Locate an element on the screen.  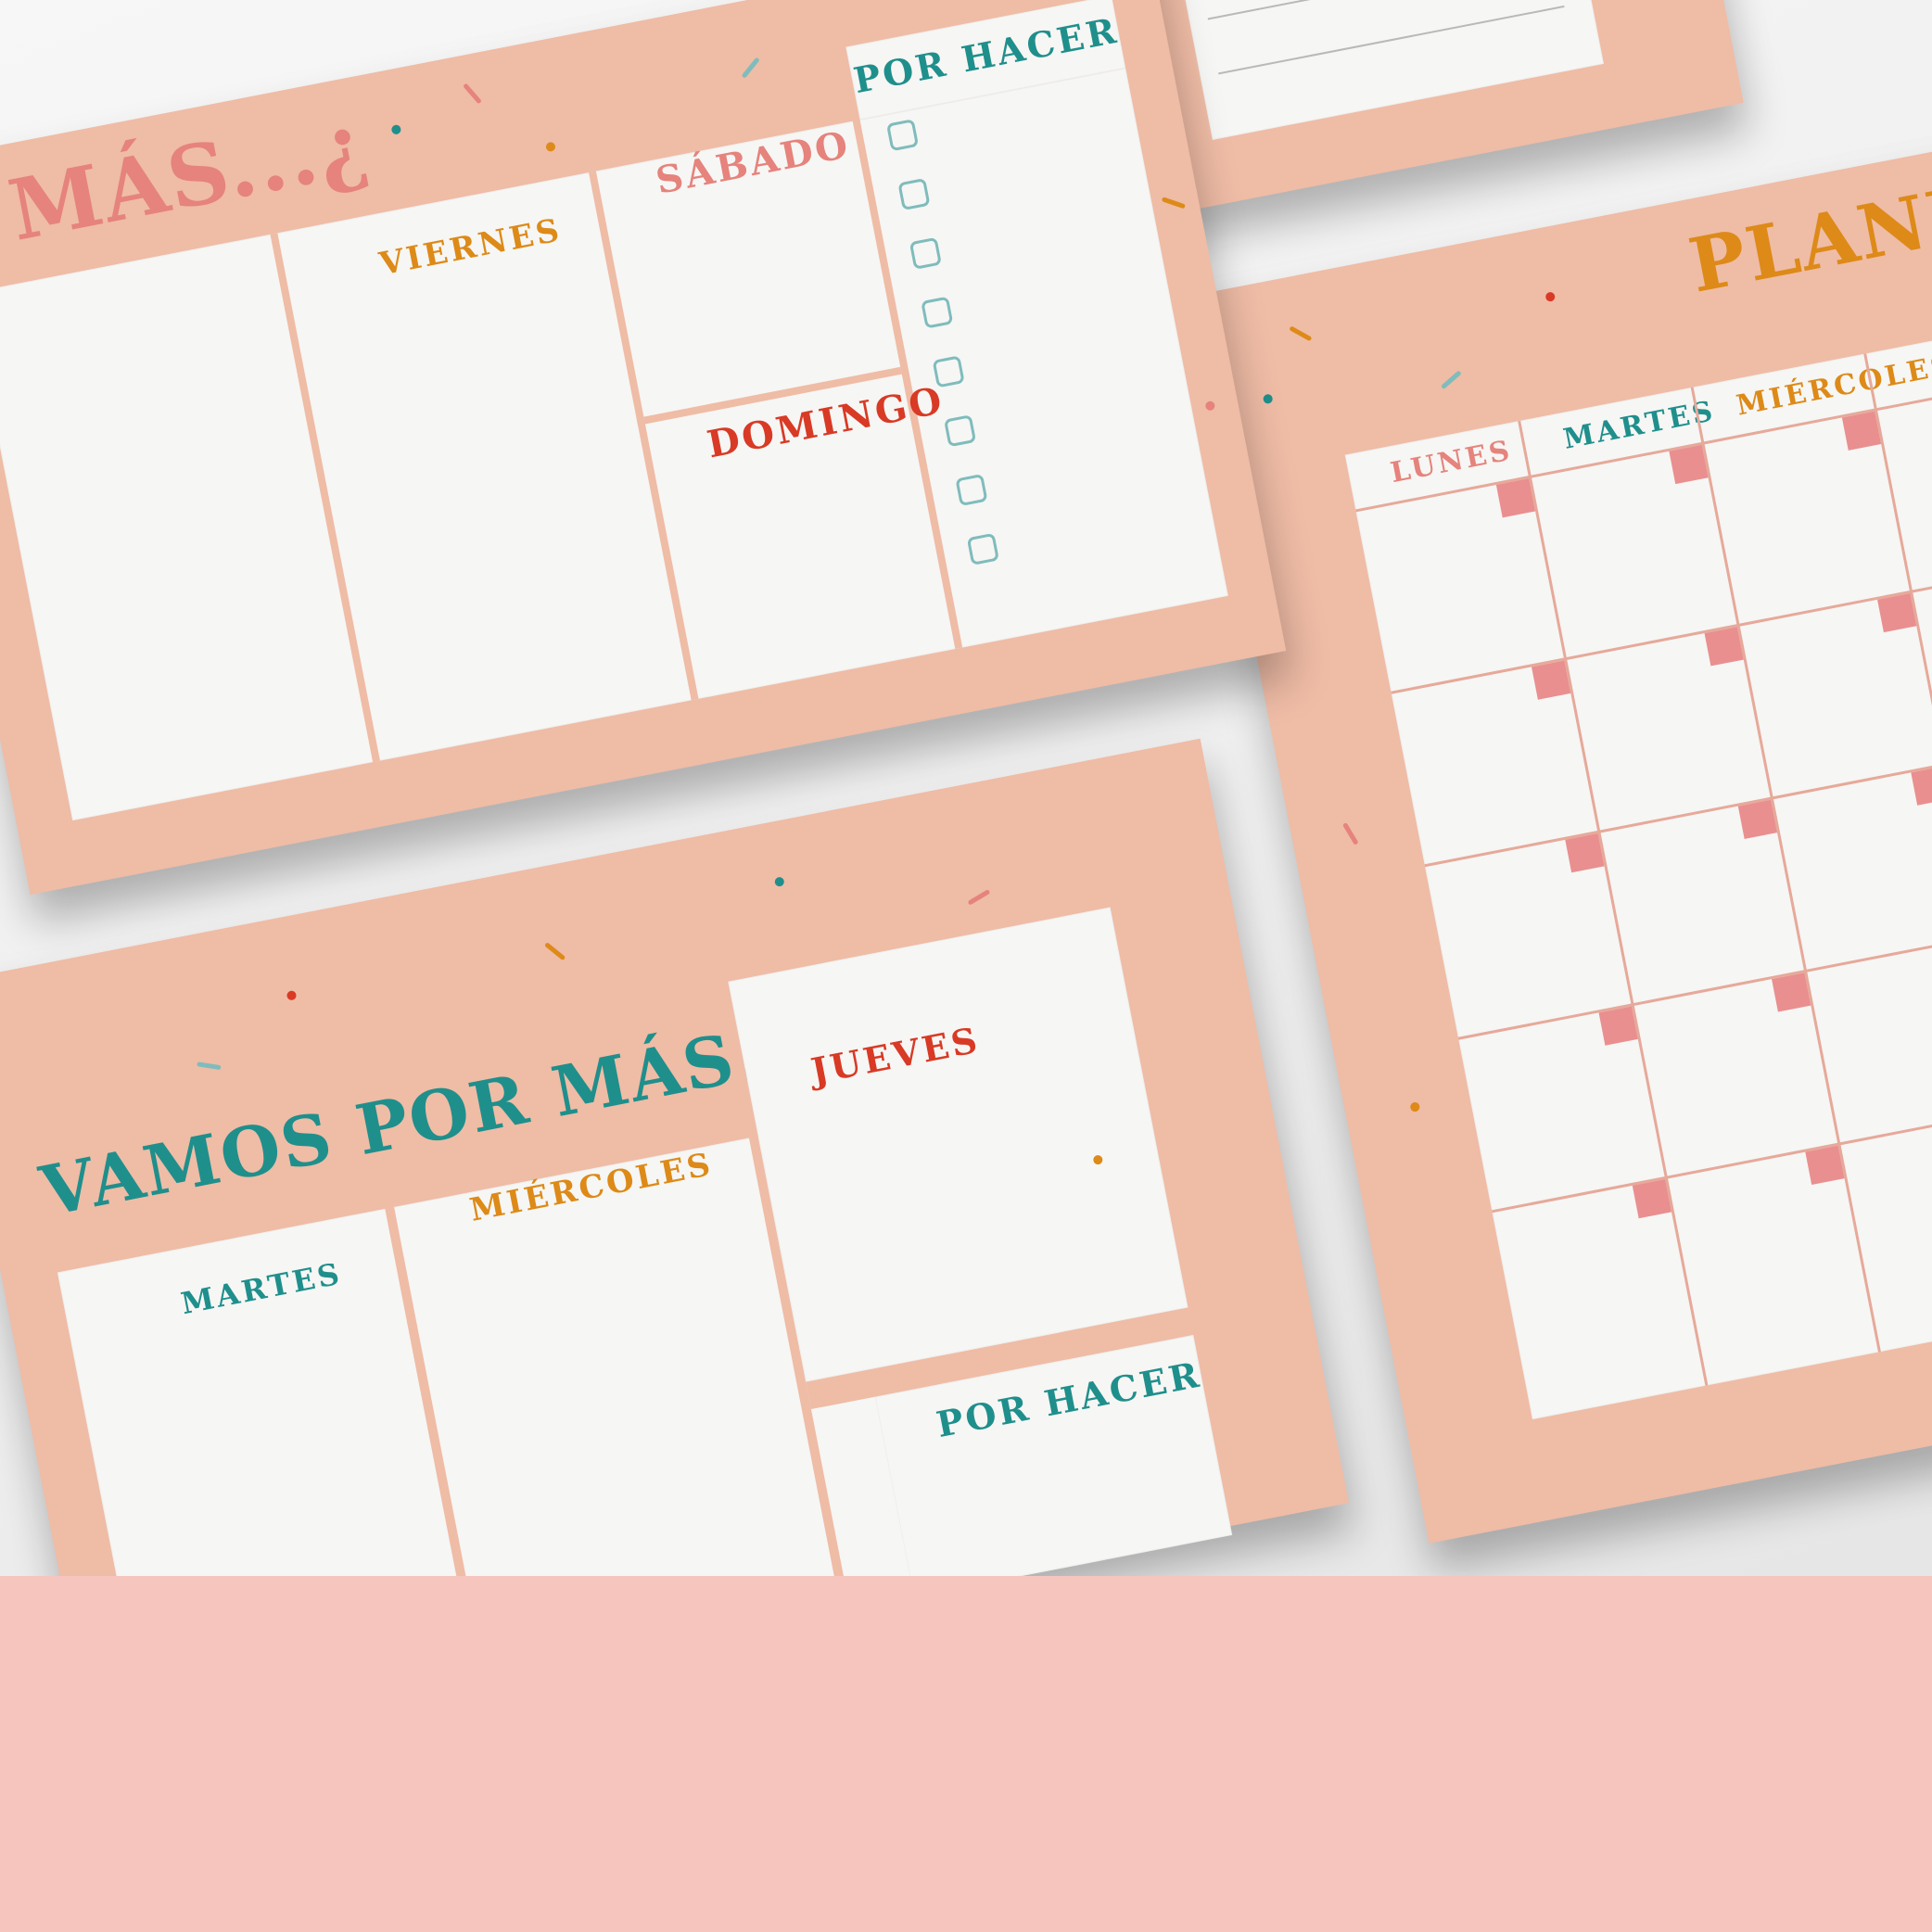
notes-panel is located at coordinates (1386, 70).